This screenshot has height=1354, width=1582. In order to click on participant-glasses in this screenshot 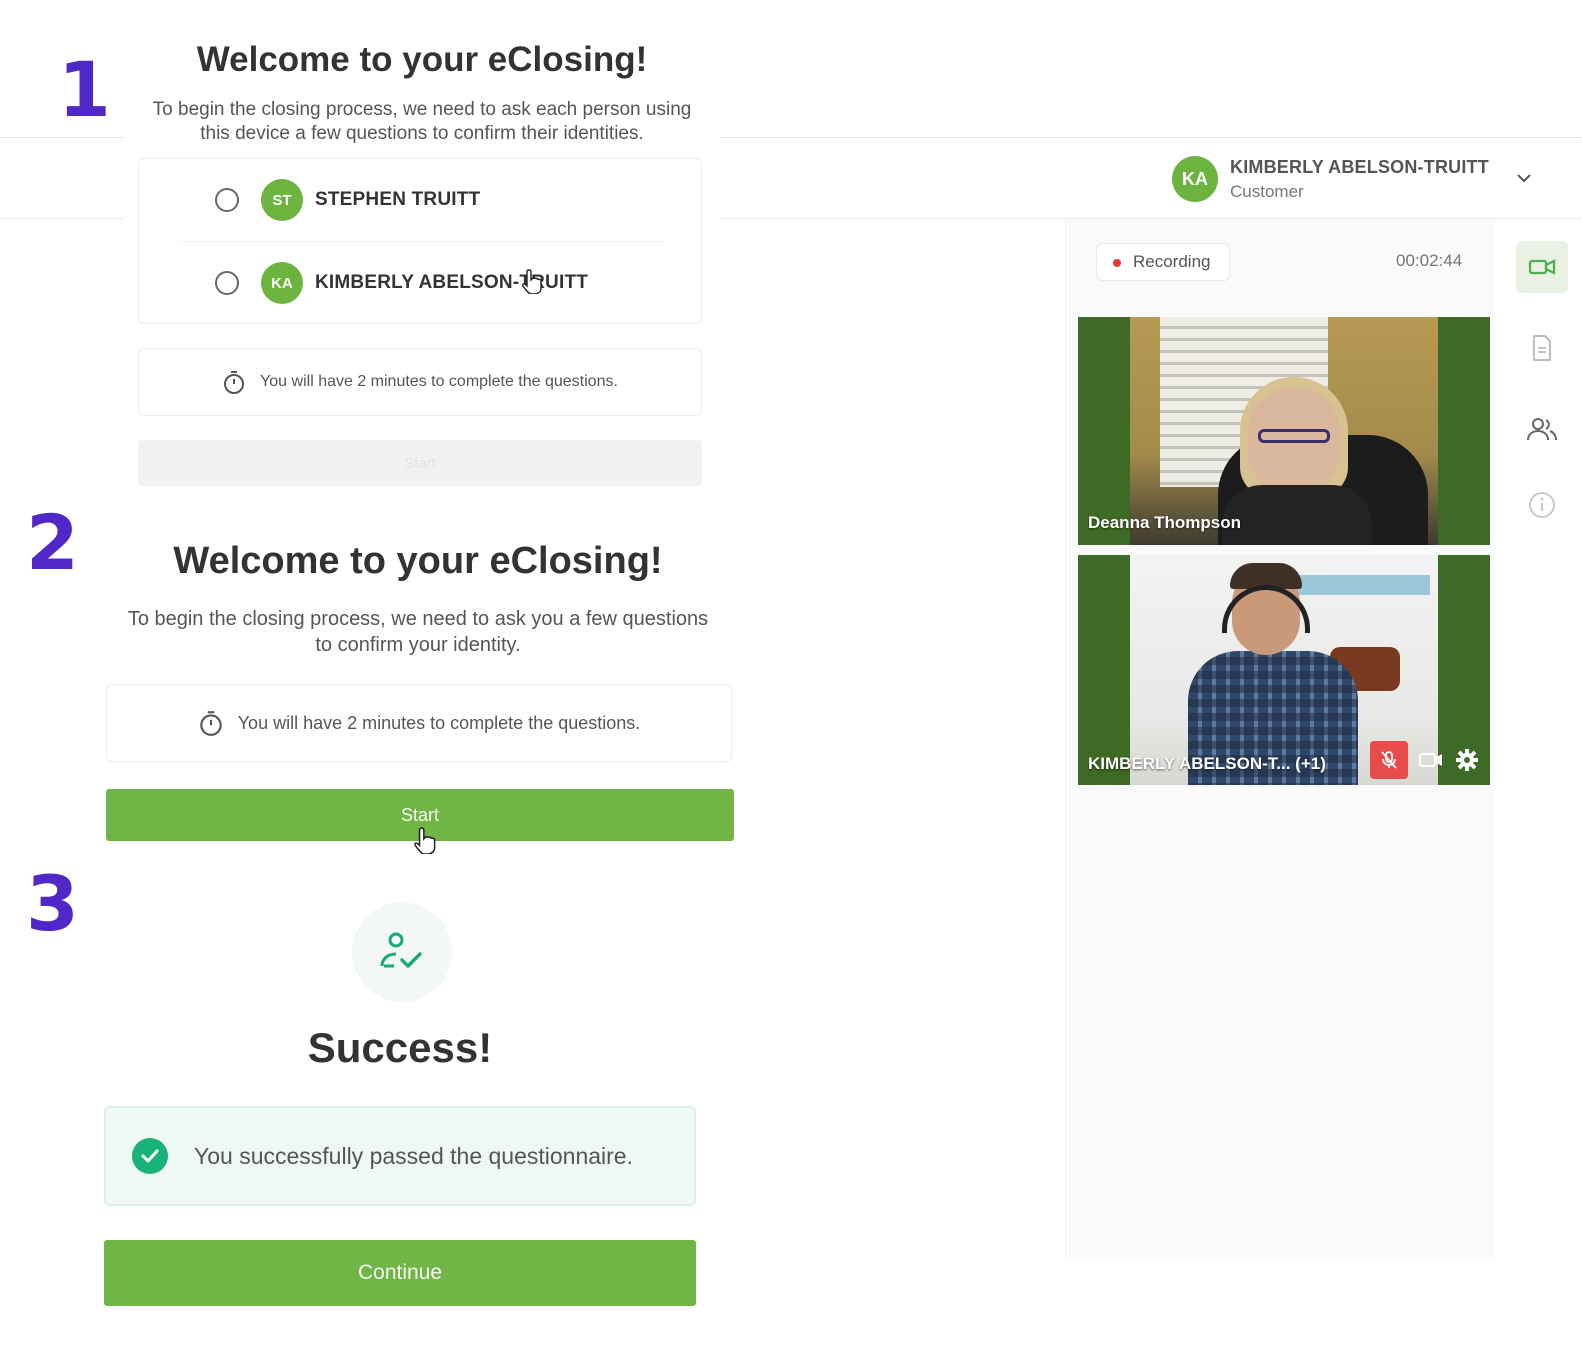, I will do `click(1294, 436)`.